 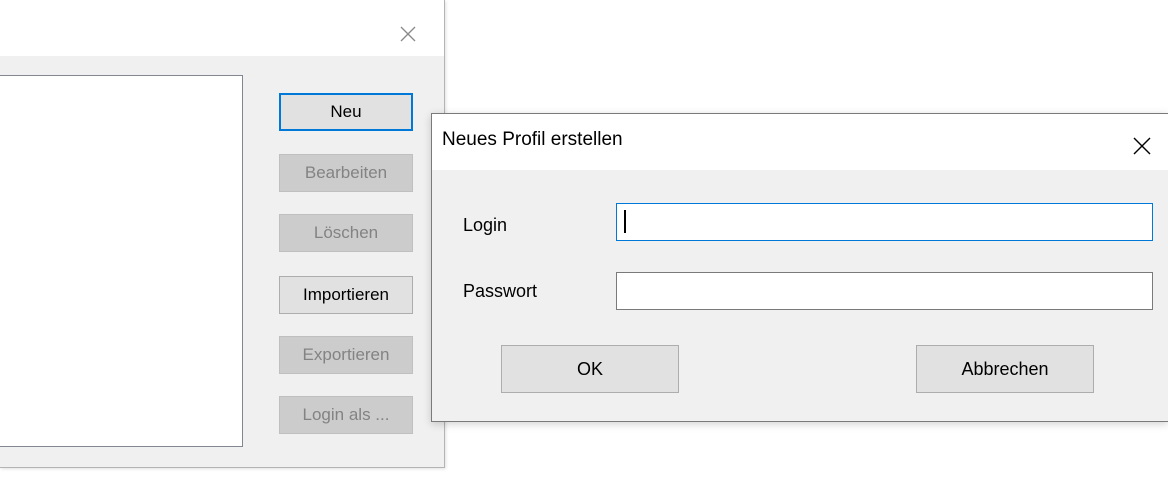 I want to click on cancel-button: Abbrechen, so click(x=1005, y=369).